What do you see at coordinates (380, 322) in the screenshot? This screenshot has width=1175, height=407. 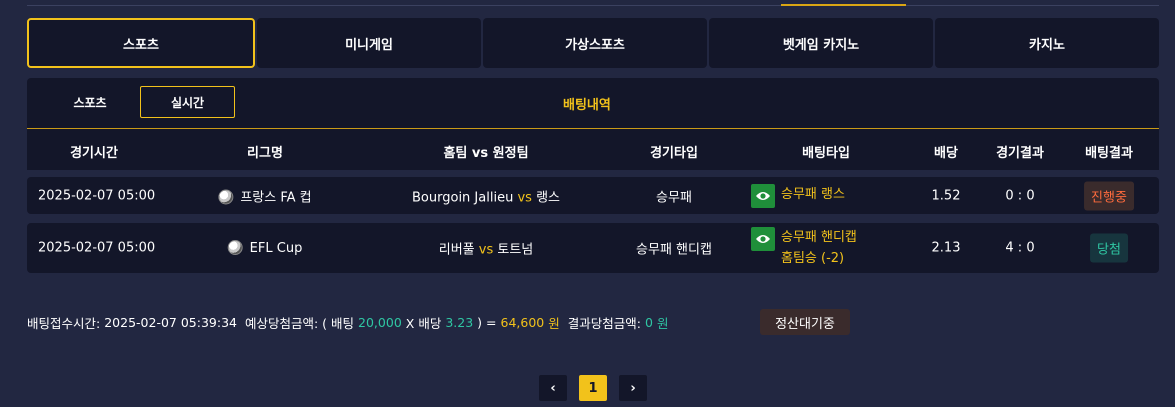 I see `bet-amount: 20,000` at bounding box center [380, 322].